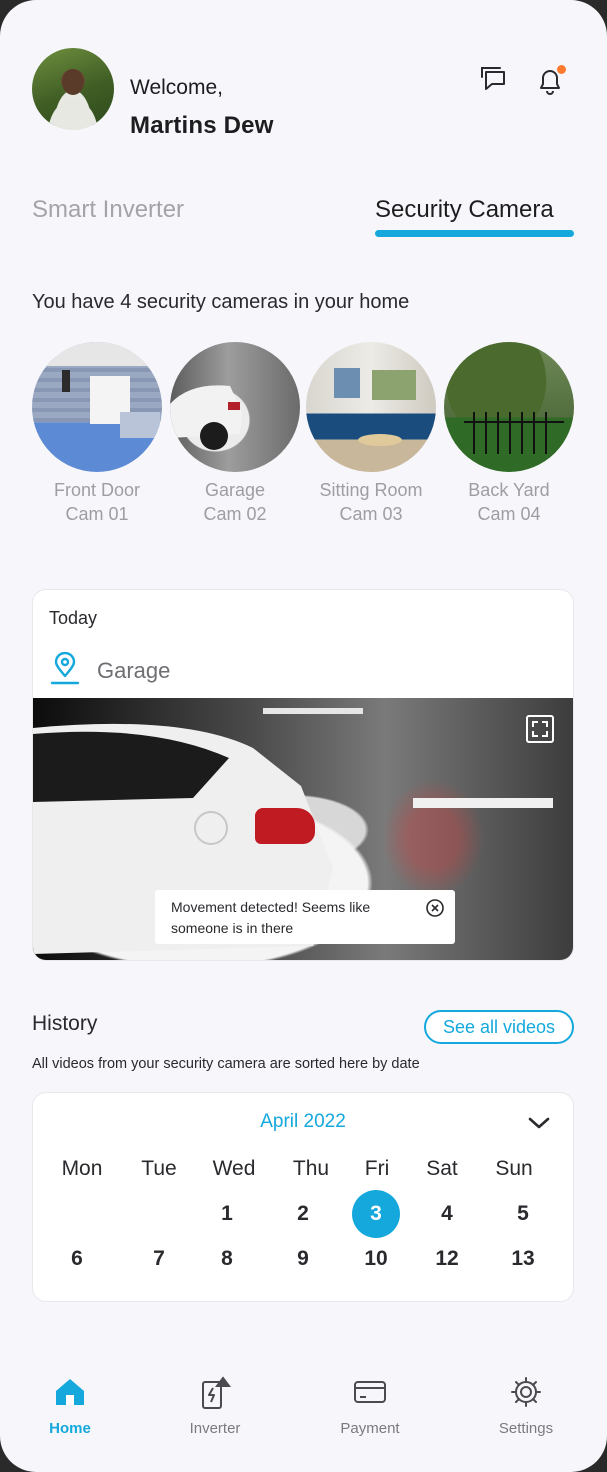 This screenshot has width=607, height=1472. I want to click on active-tab-indicator, so click(474, 233).